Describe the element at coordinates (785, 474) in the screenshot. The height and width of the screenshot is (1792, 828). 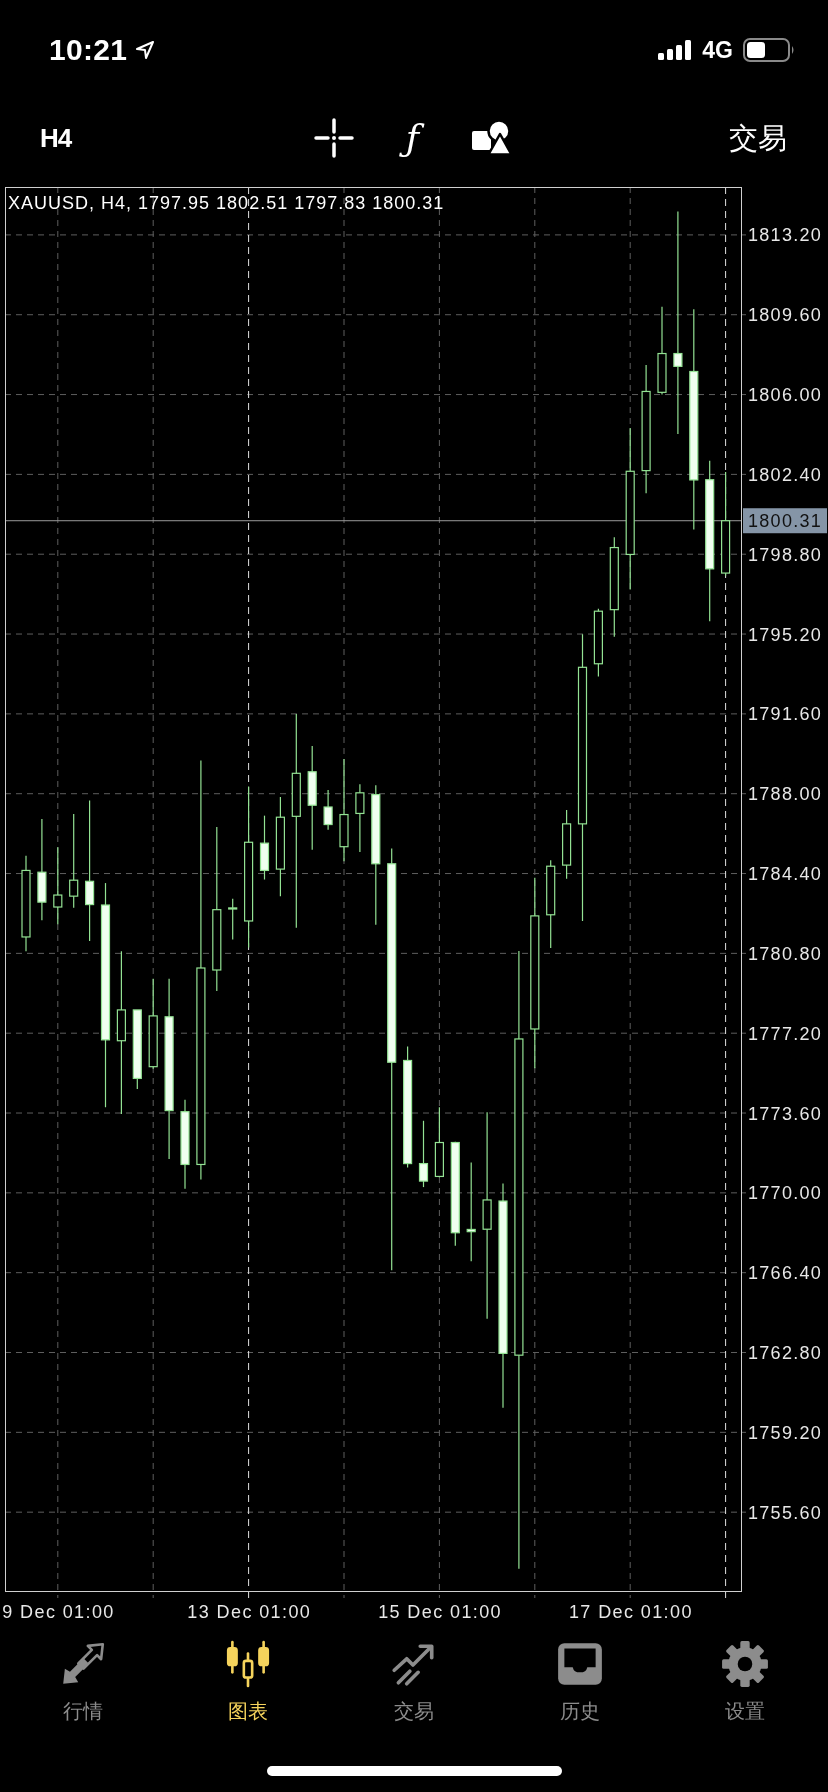
I see `price-label: 1802.40` at that location.